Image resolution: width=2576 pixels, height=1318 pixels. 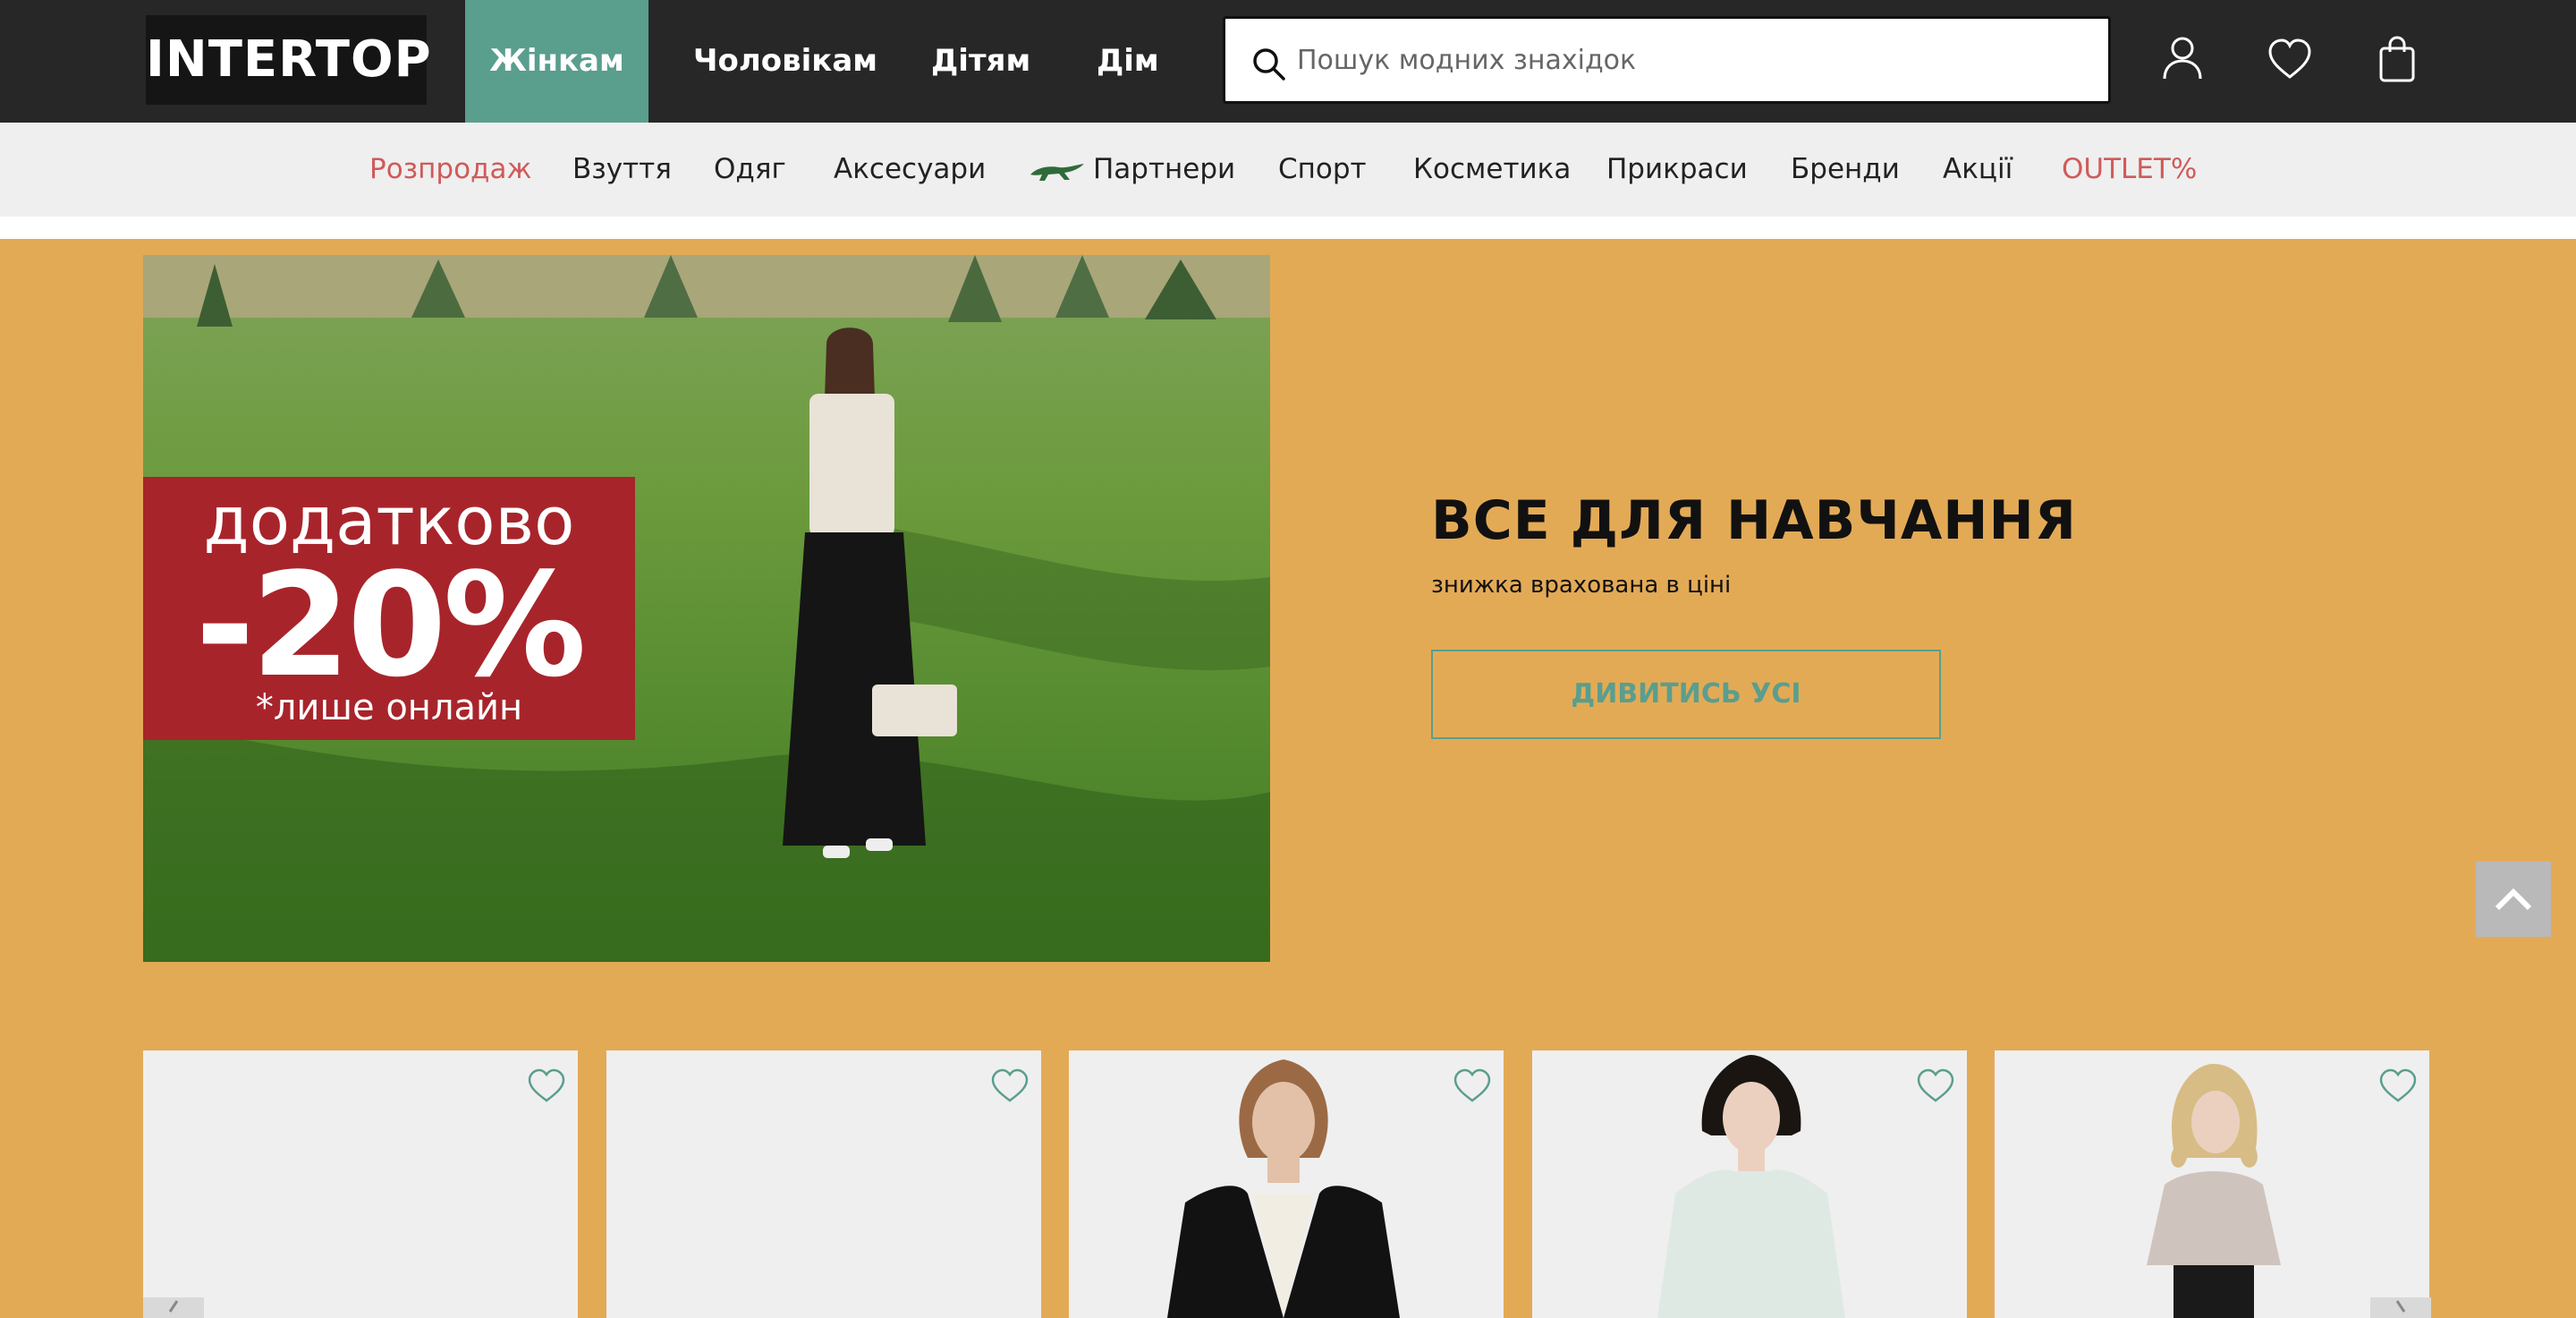 I want to click on category-shoes: Взуття, so click(x=622, y=170).